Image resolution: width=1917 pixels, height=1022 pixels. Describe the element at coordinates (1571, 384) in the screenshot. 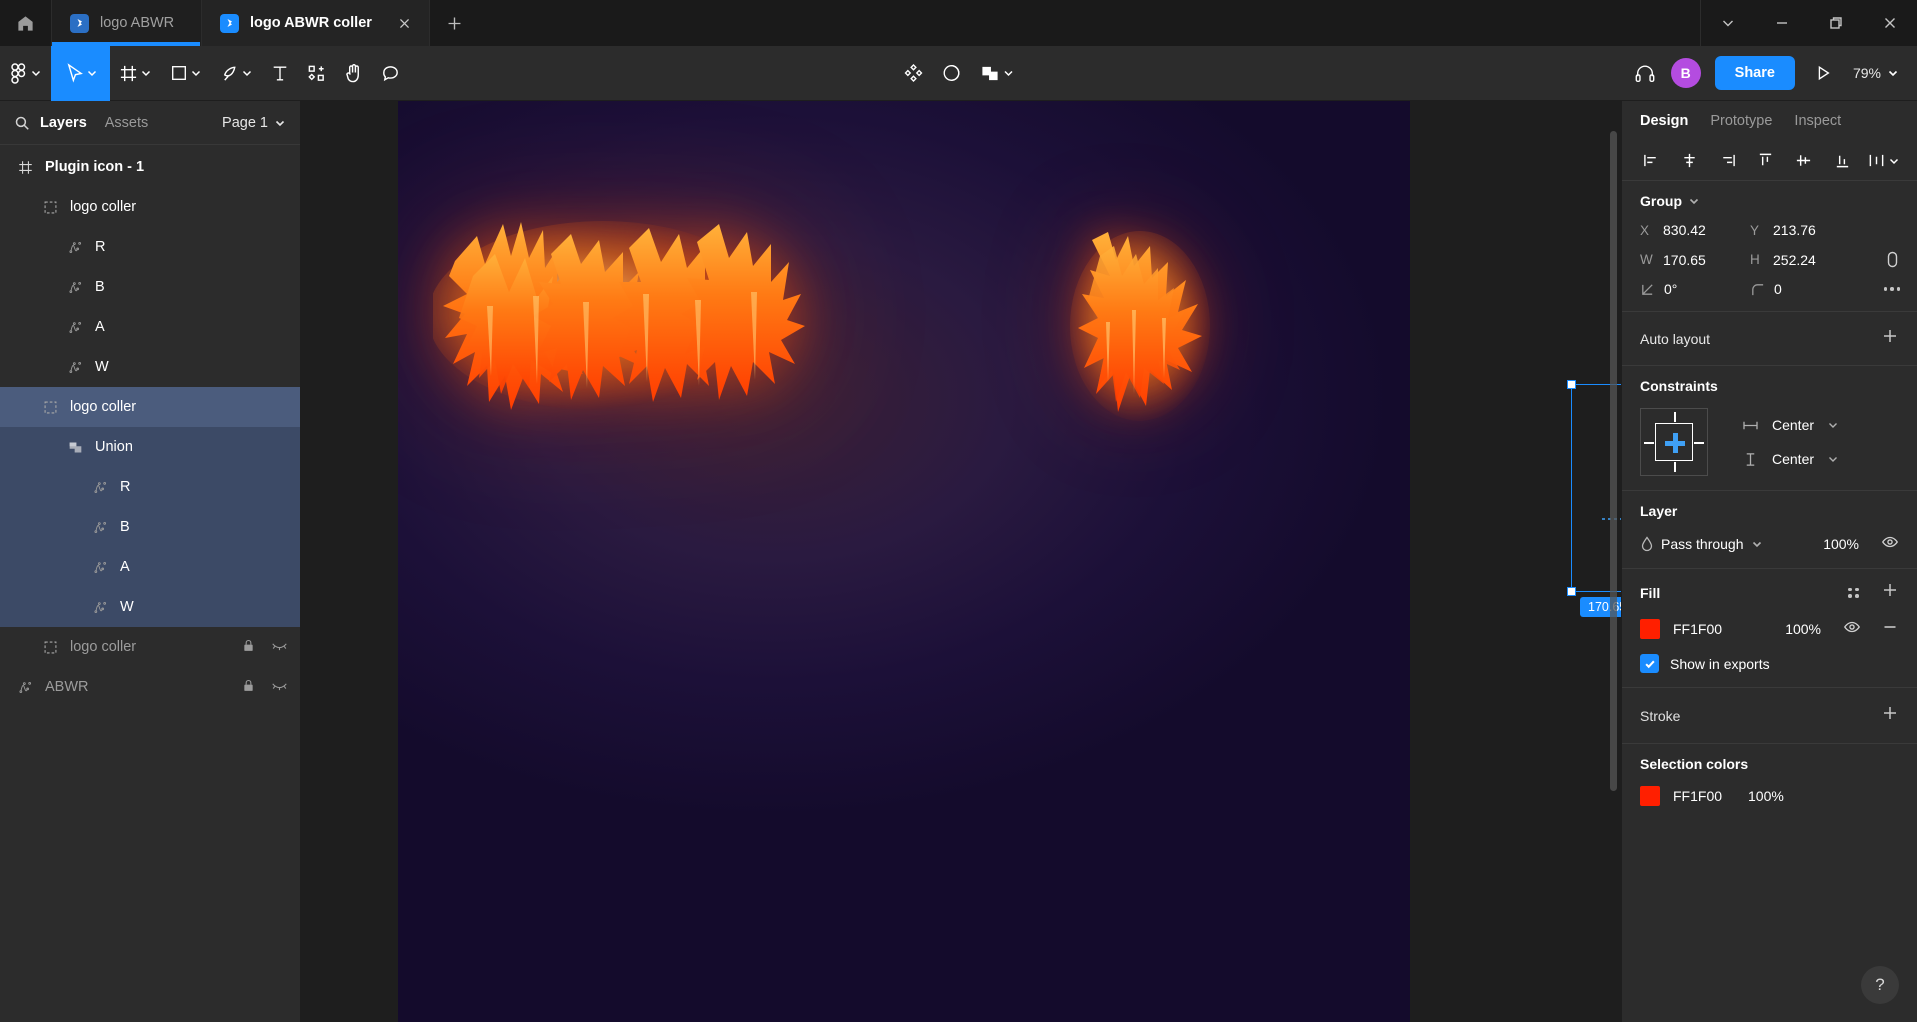

I see `resize-handle-top-left` at that location.